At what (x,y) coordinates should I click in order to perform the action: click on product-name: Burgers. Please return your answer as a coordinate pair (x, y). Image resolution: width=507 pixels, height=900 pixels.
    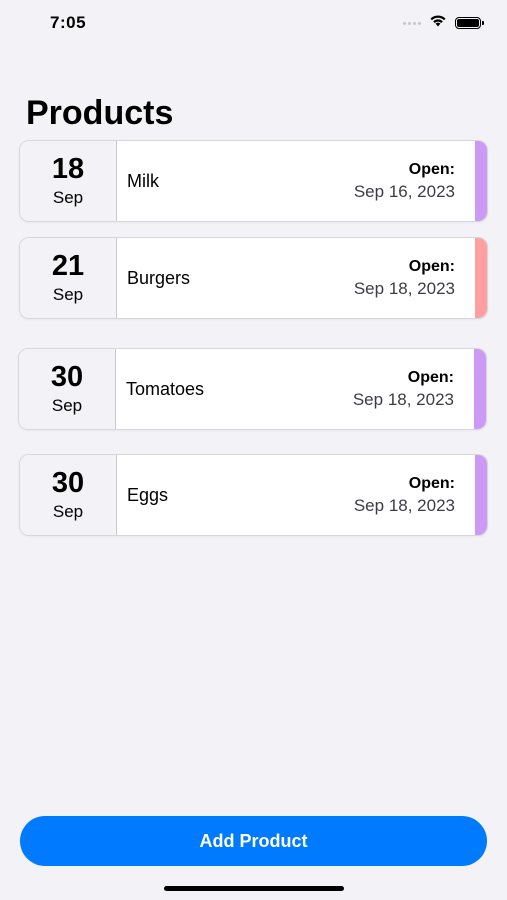
    Looking at the image, I should click on (159, 277).